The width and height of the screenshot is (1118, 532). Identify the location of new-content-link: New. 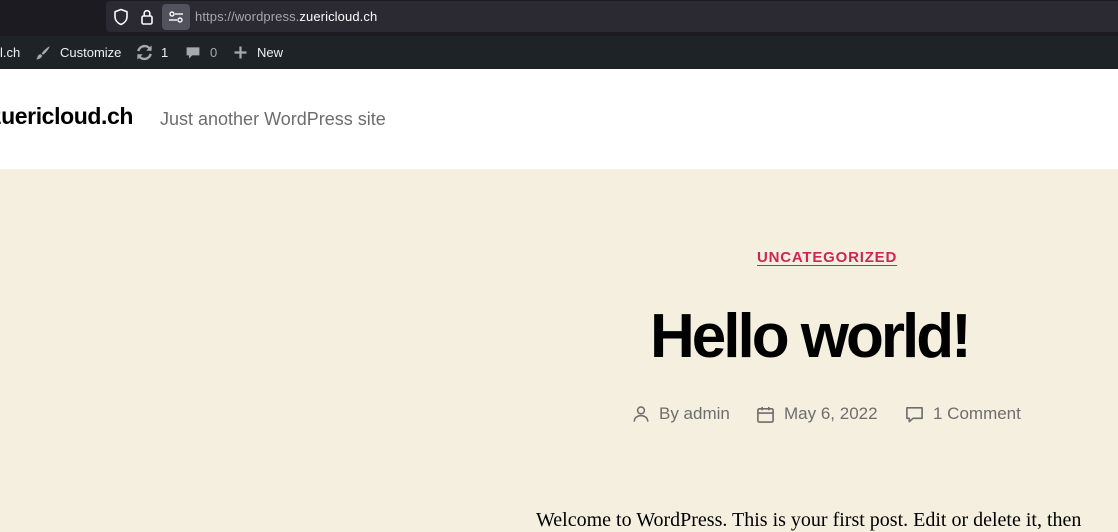
(258, 52).